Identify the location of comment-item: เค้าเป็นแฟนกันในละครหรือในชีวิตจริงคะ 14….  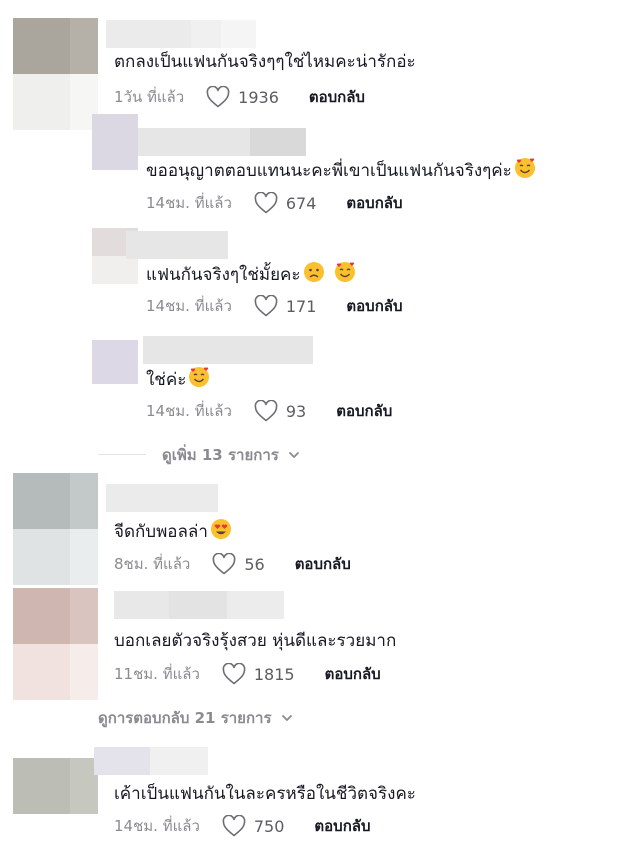
(316, 794).